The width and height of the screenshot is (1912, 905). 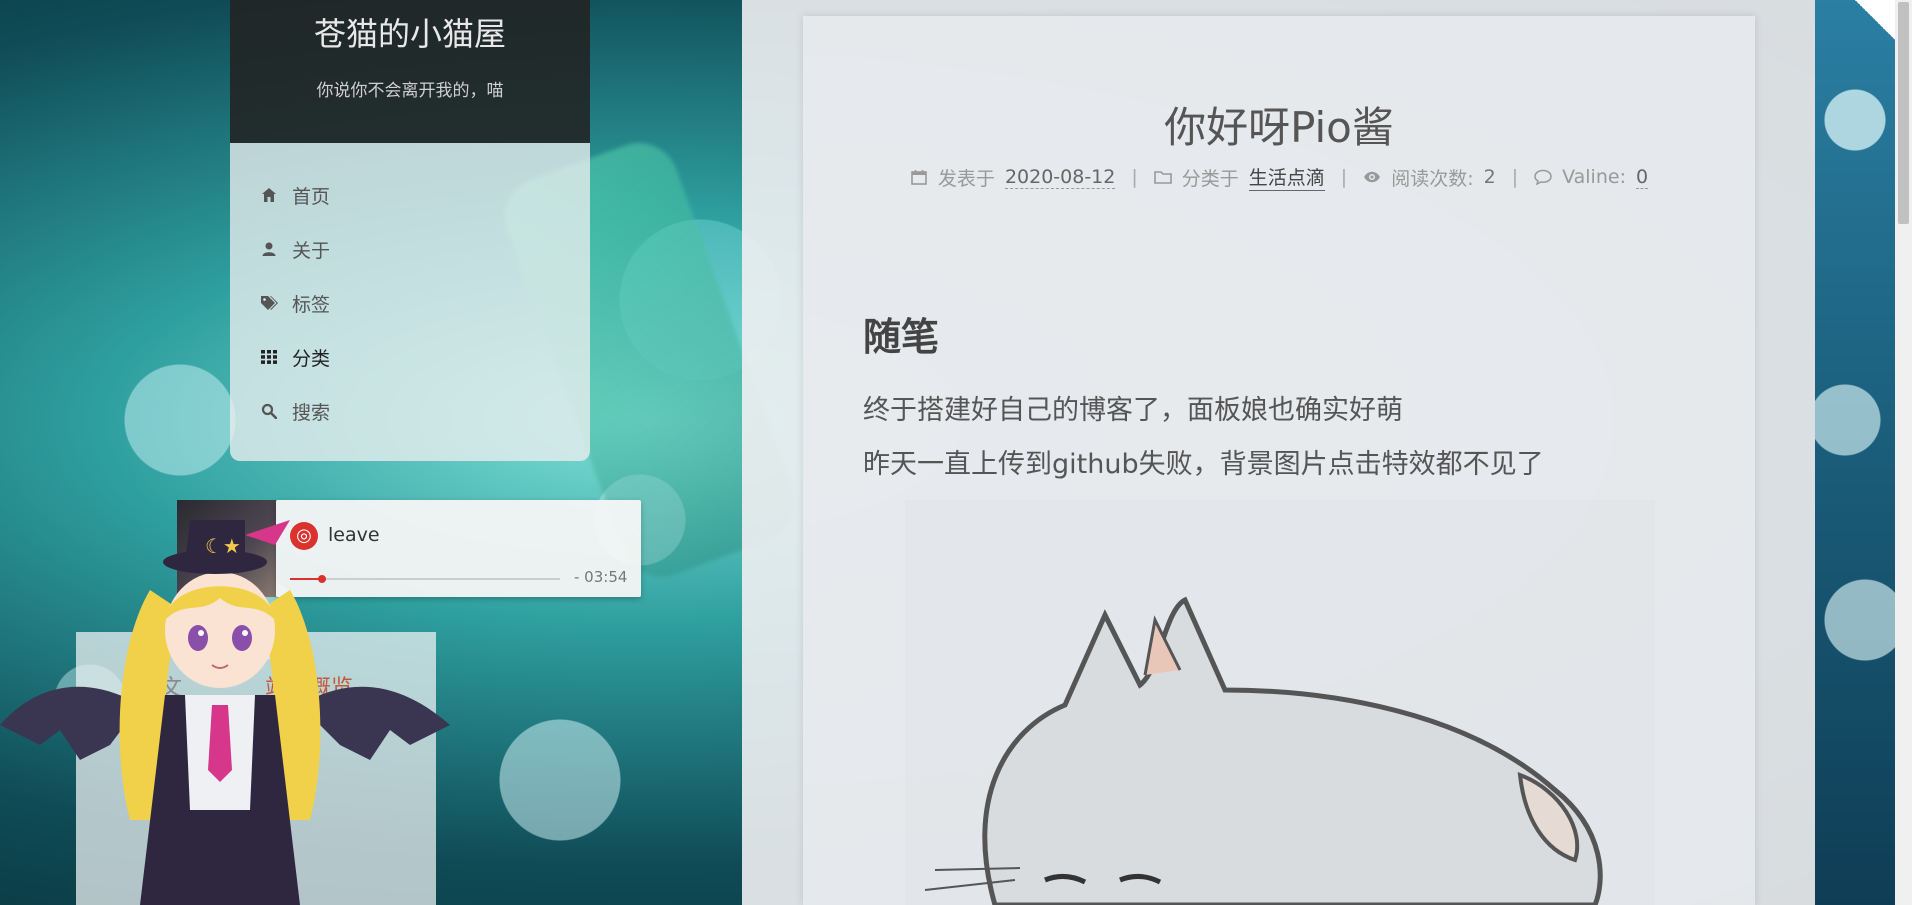 I want to click on tags-icon, so click(x=269, y=303).